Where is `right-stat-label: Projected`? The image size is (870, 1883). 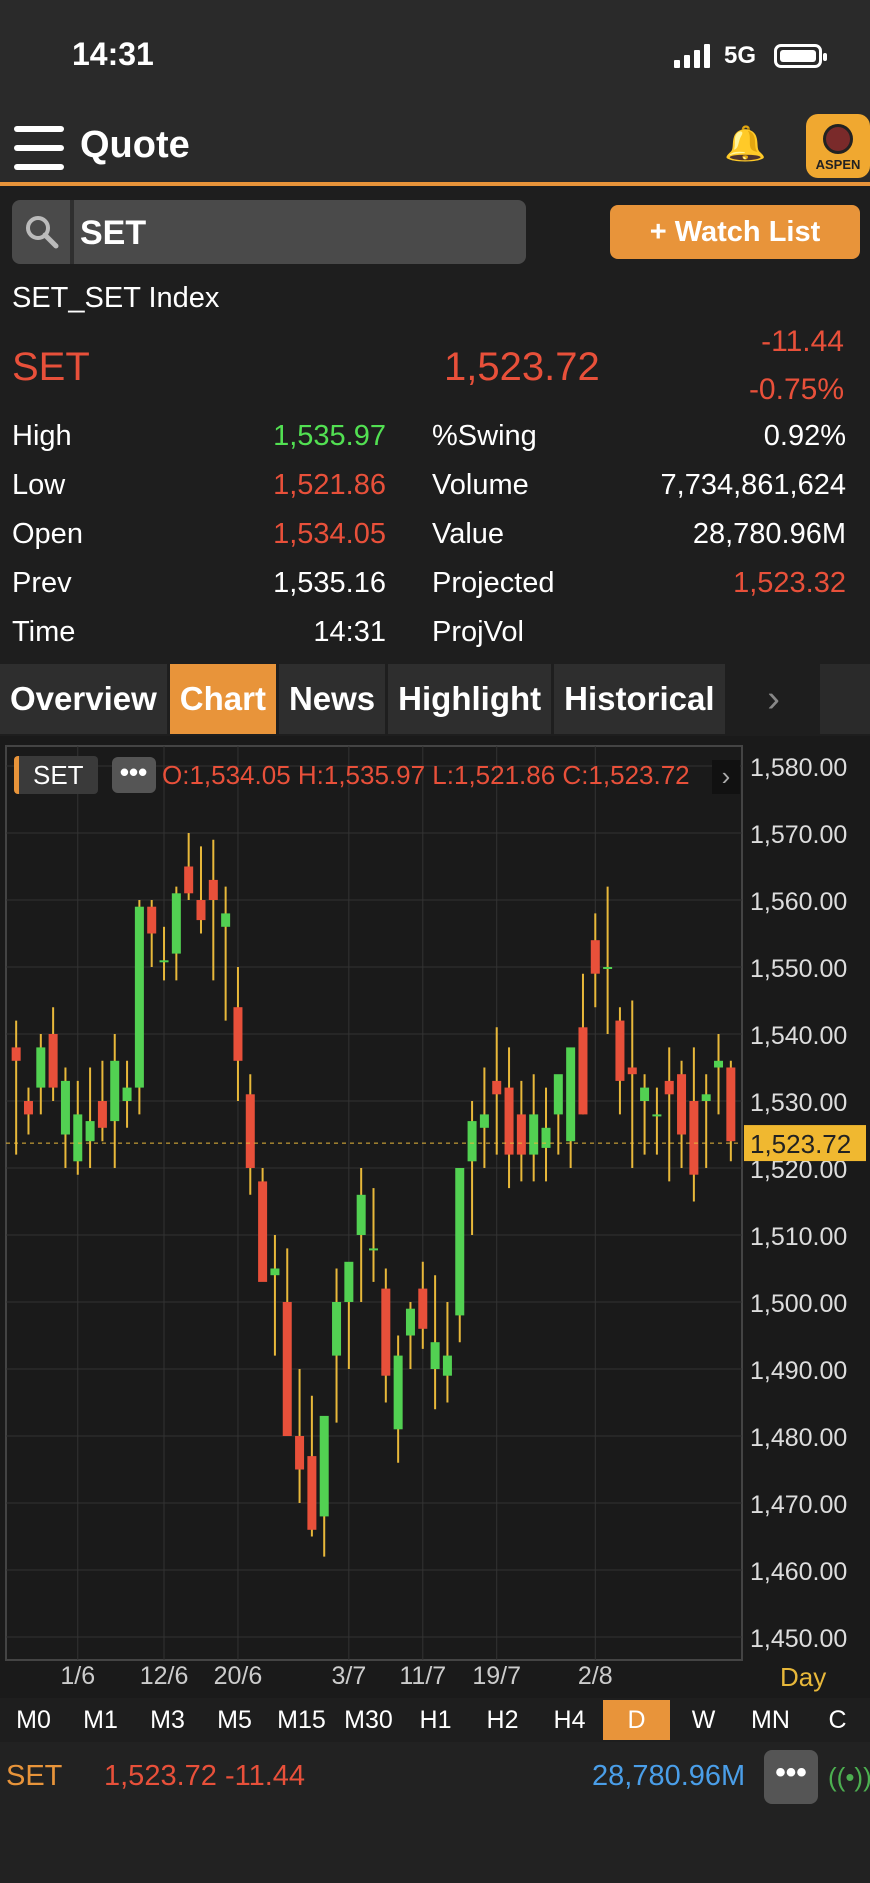 right-stat-label: Projected is located at coordinates (493, 583).